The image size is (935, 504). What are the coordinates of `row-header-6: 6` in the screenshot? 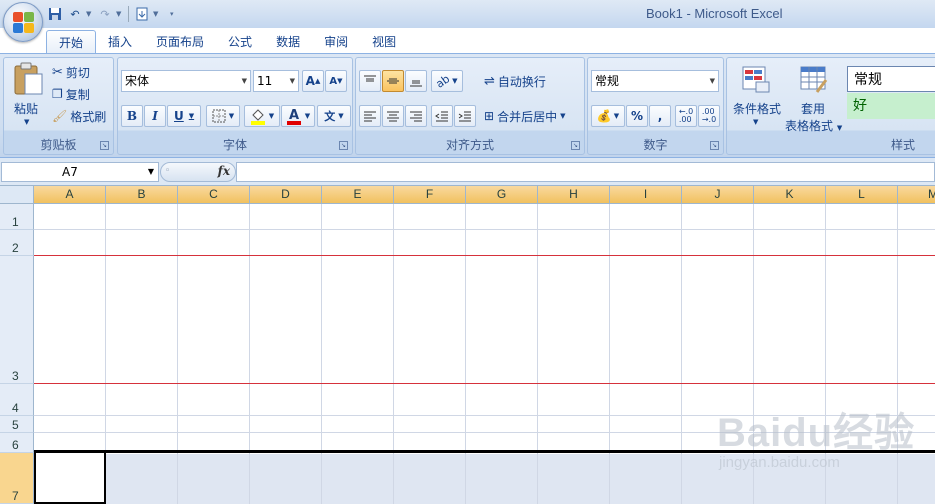 It's located at (17, 443).